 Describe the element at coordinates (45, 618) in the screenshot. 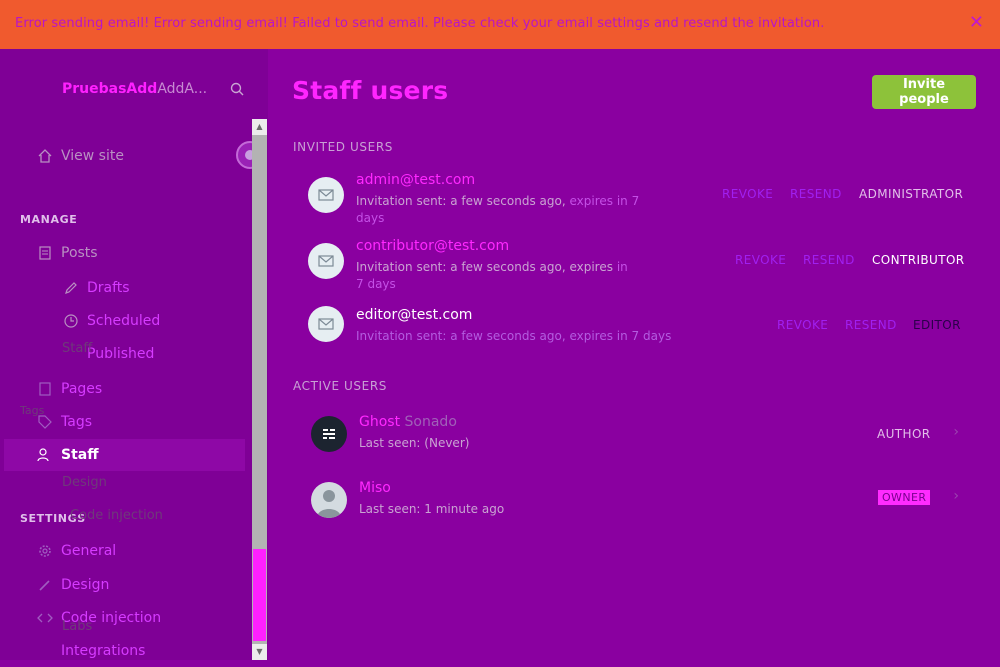

I see `code-icon` at that location.